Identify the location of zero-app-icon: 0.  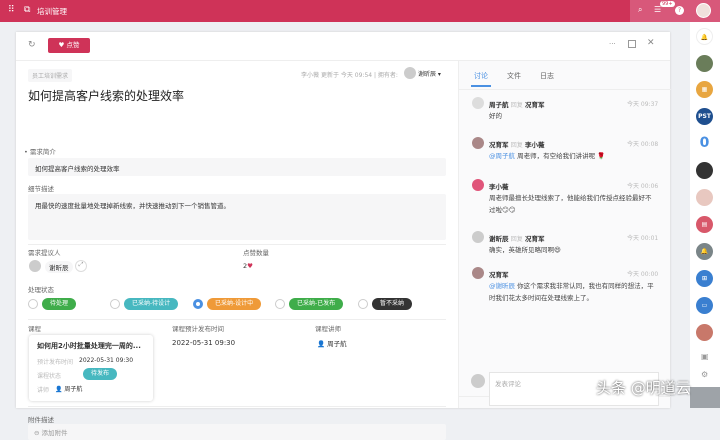
(704, 143).